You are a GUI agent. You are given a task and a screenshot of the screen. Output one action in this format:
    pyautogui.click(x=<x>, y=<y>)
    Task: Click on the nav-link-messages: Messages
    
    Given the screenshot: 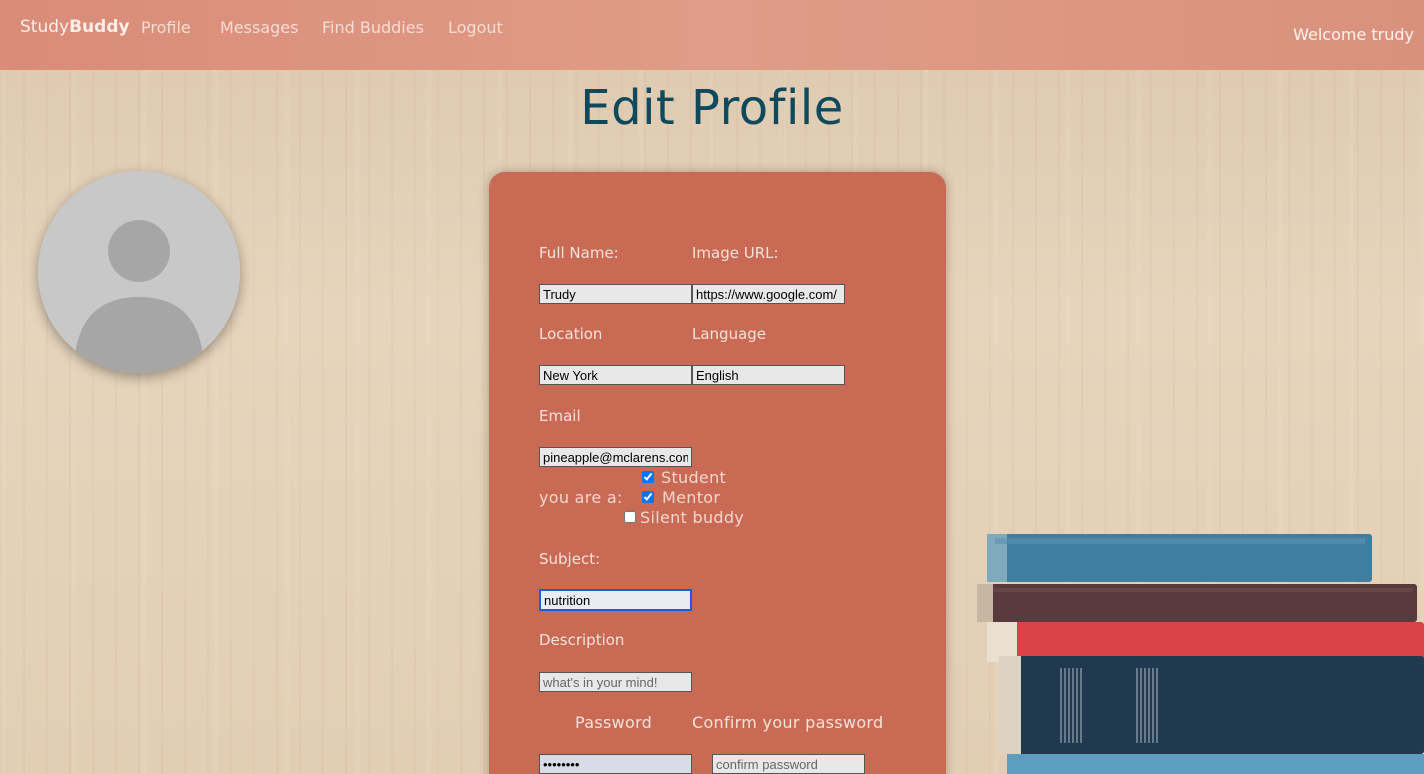 What is the action you would take?
    pyautogui.click(x=259, y=27)
    